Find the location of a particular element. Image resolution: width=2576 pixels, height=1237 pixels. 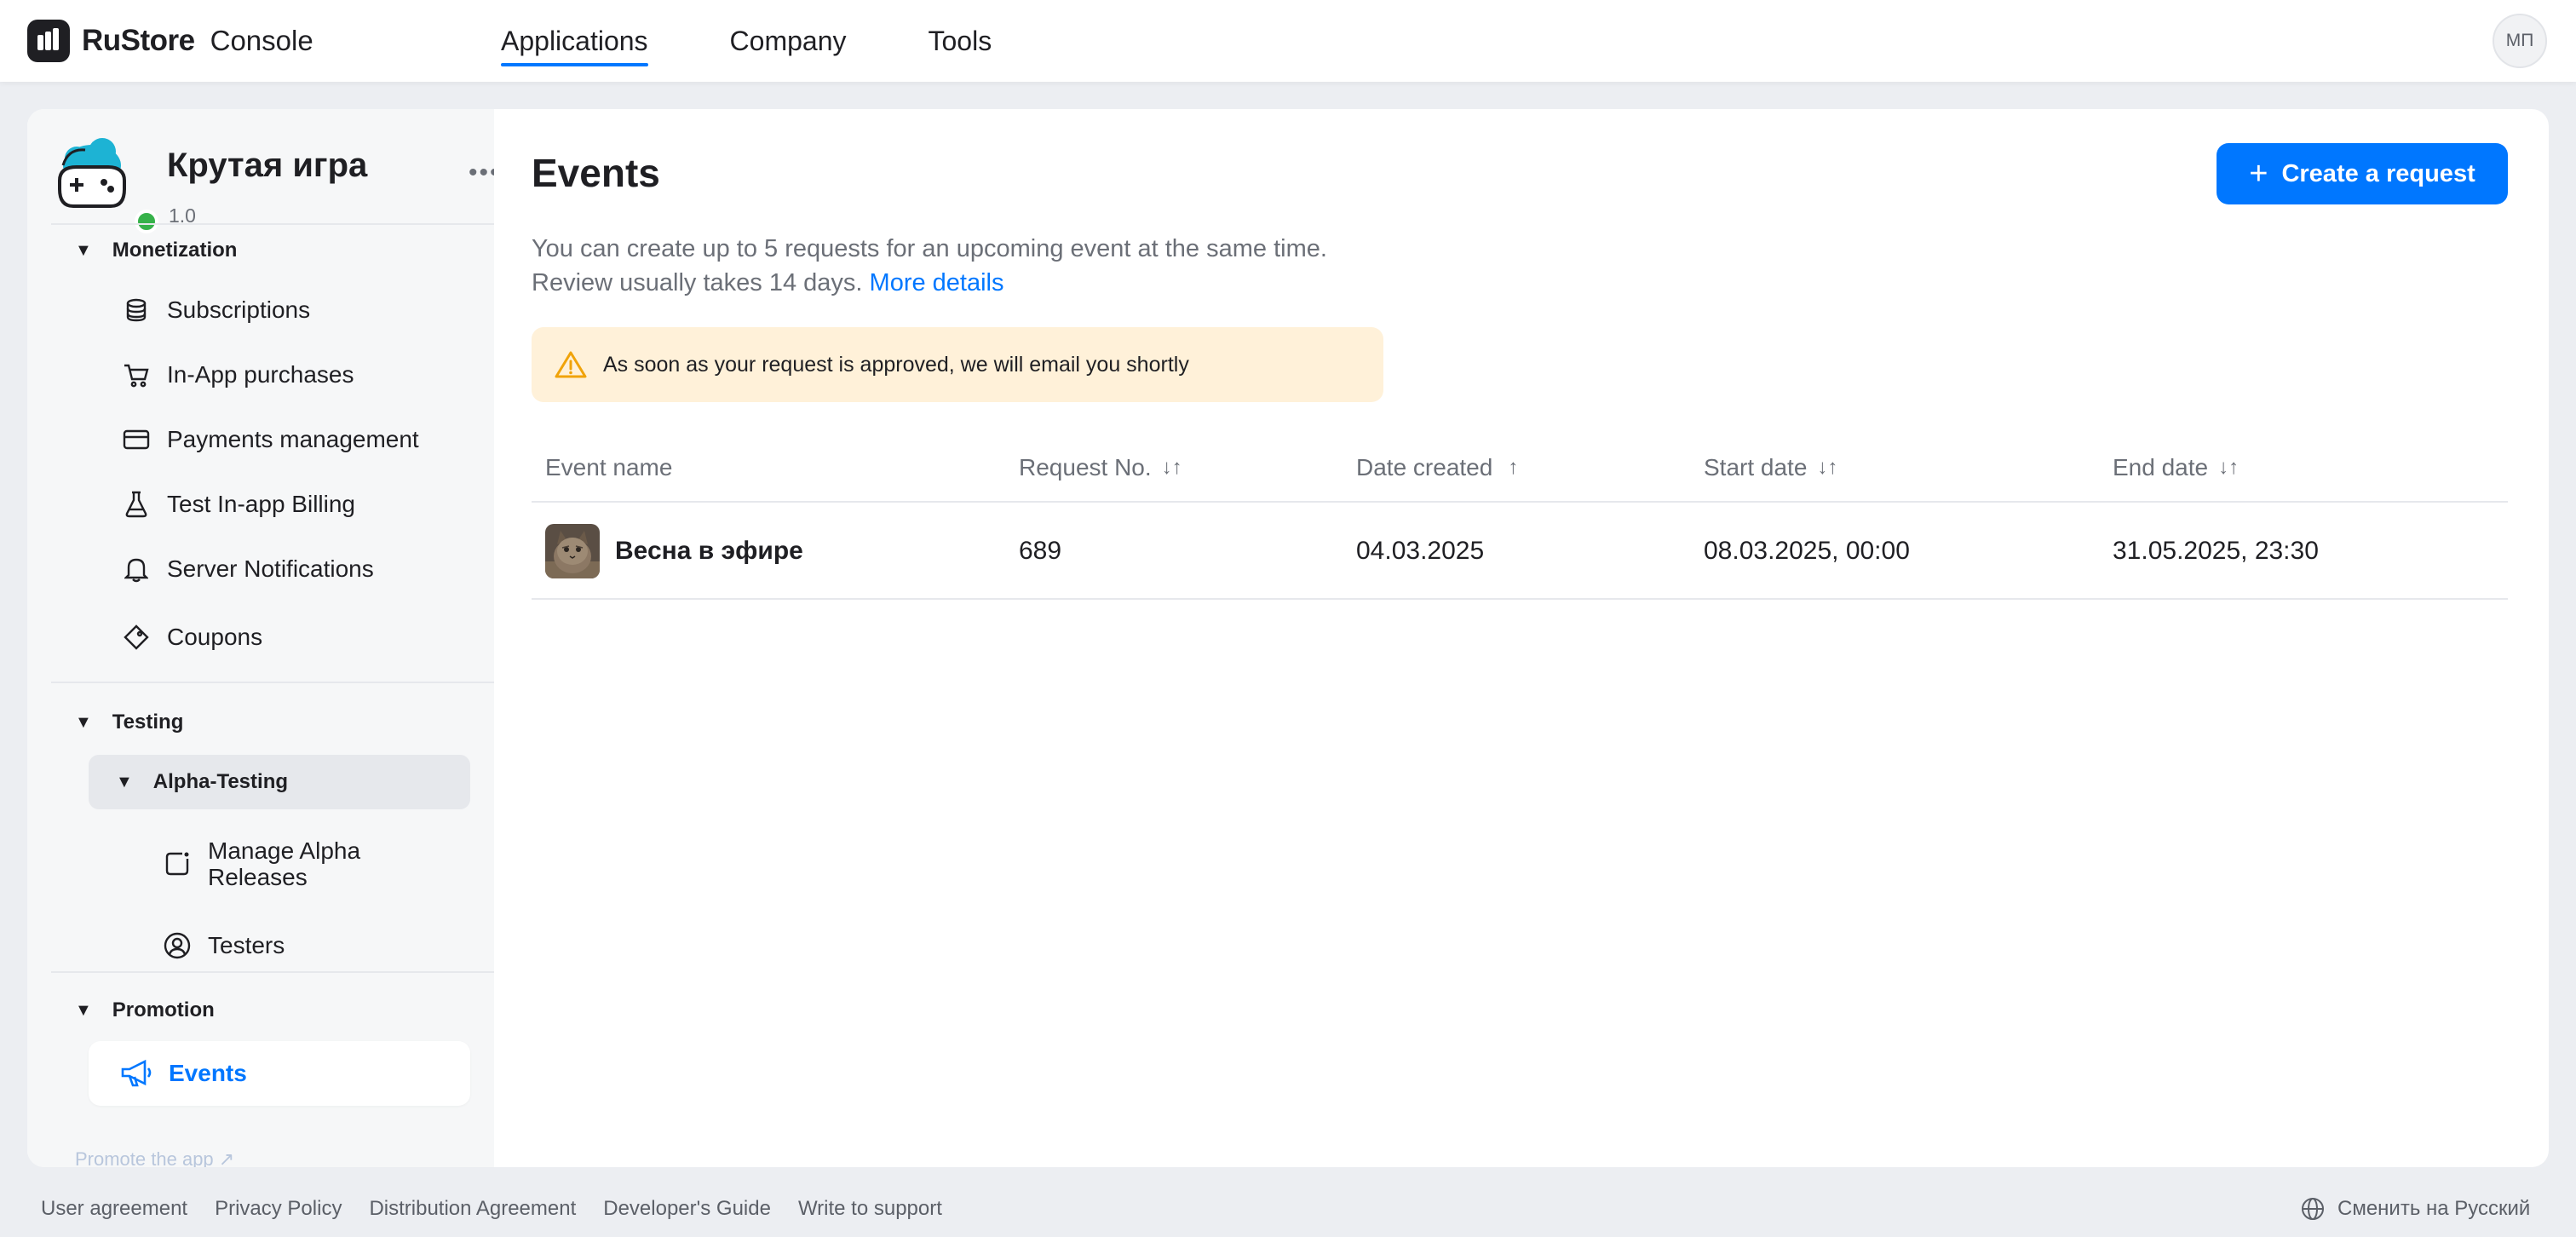

sidebar-item-subscriptions: Subscriptions is located at coordinates (216, 310).